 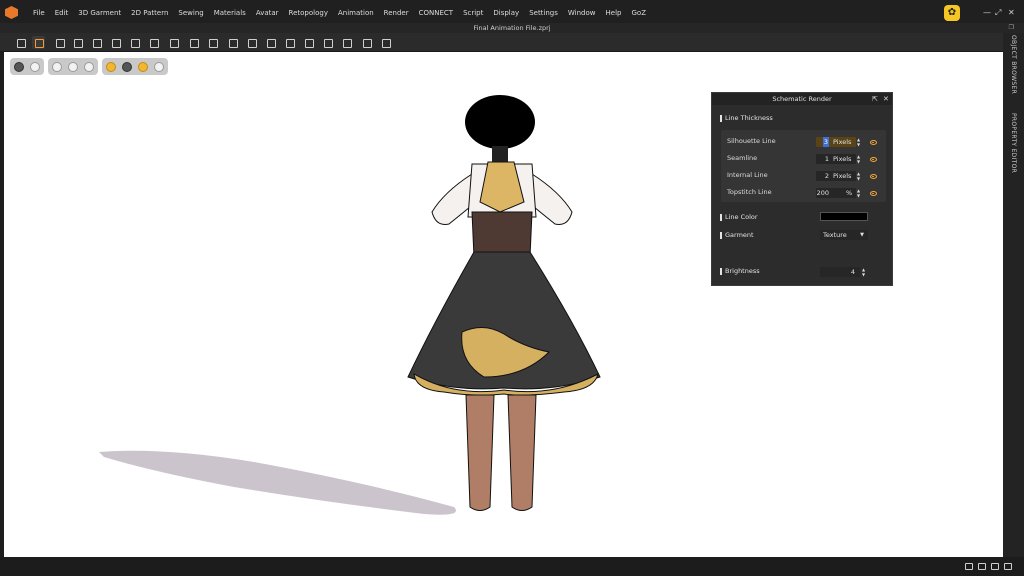 I want to click on property-editor-tab: PROPERTY EDITOR, so click(x=1013, y=143).